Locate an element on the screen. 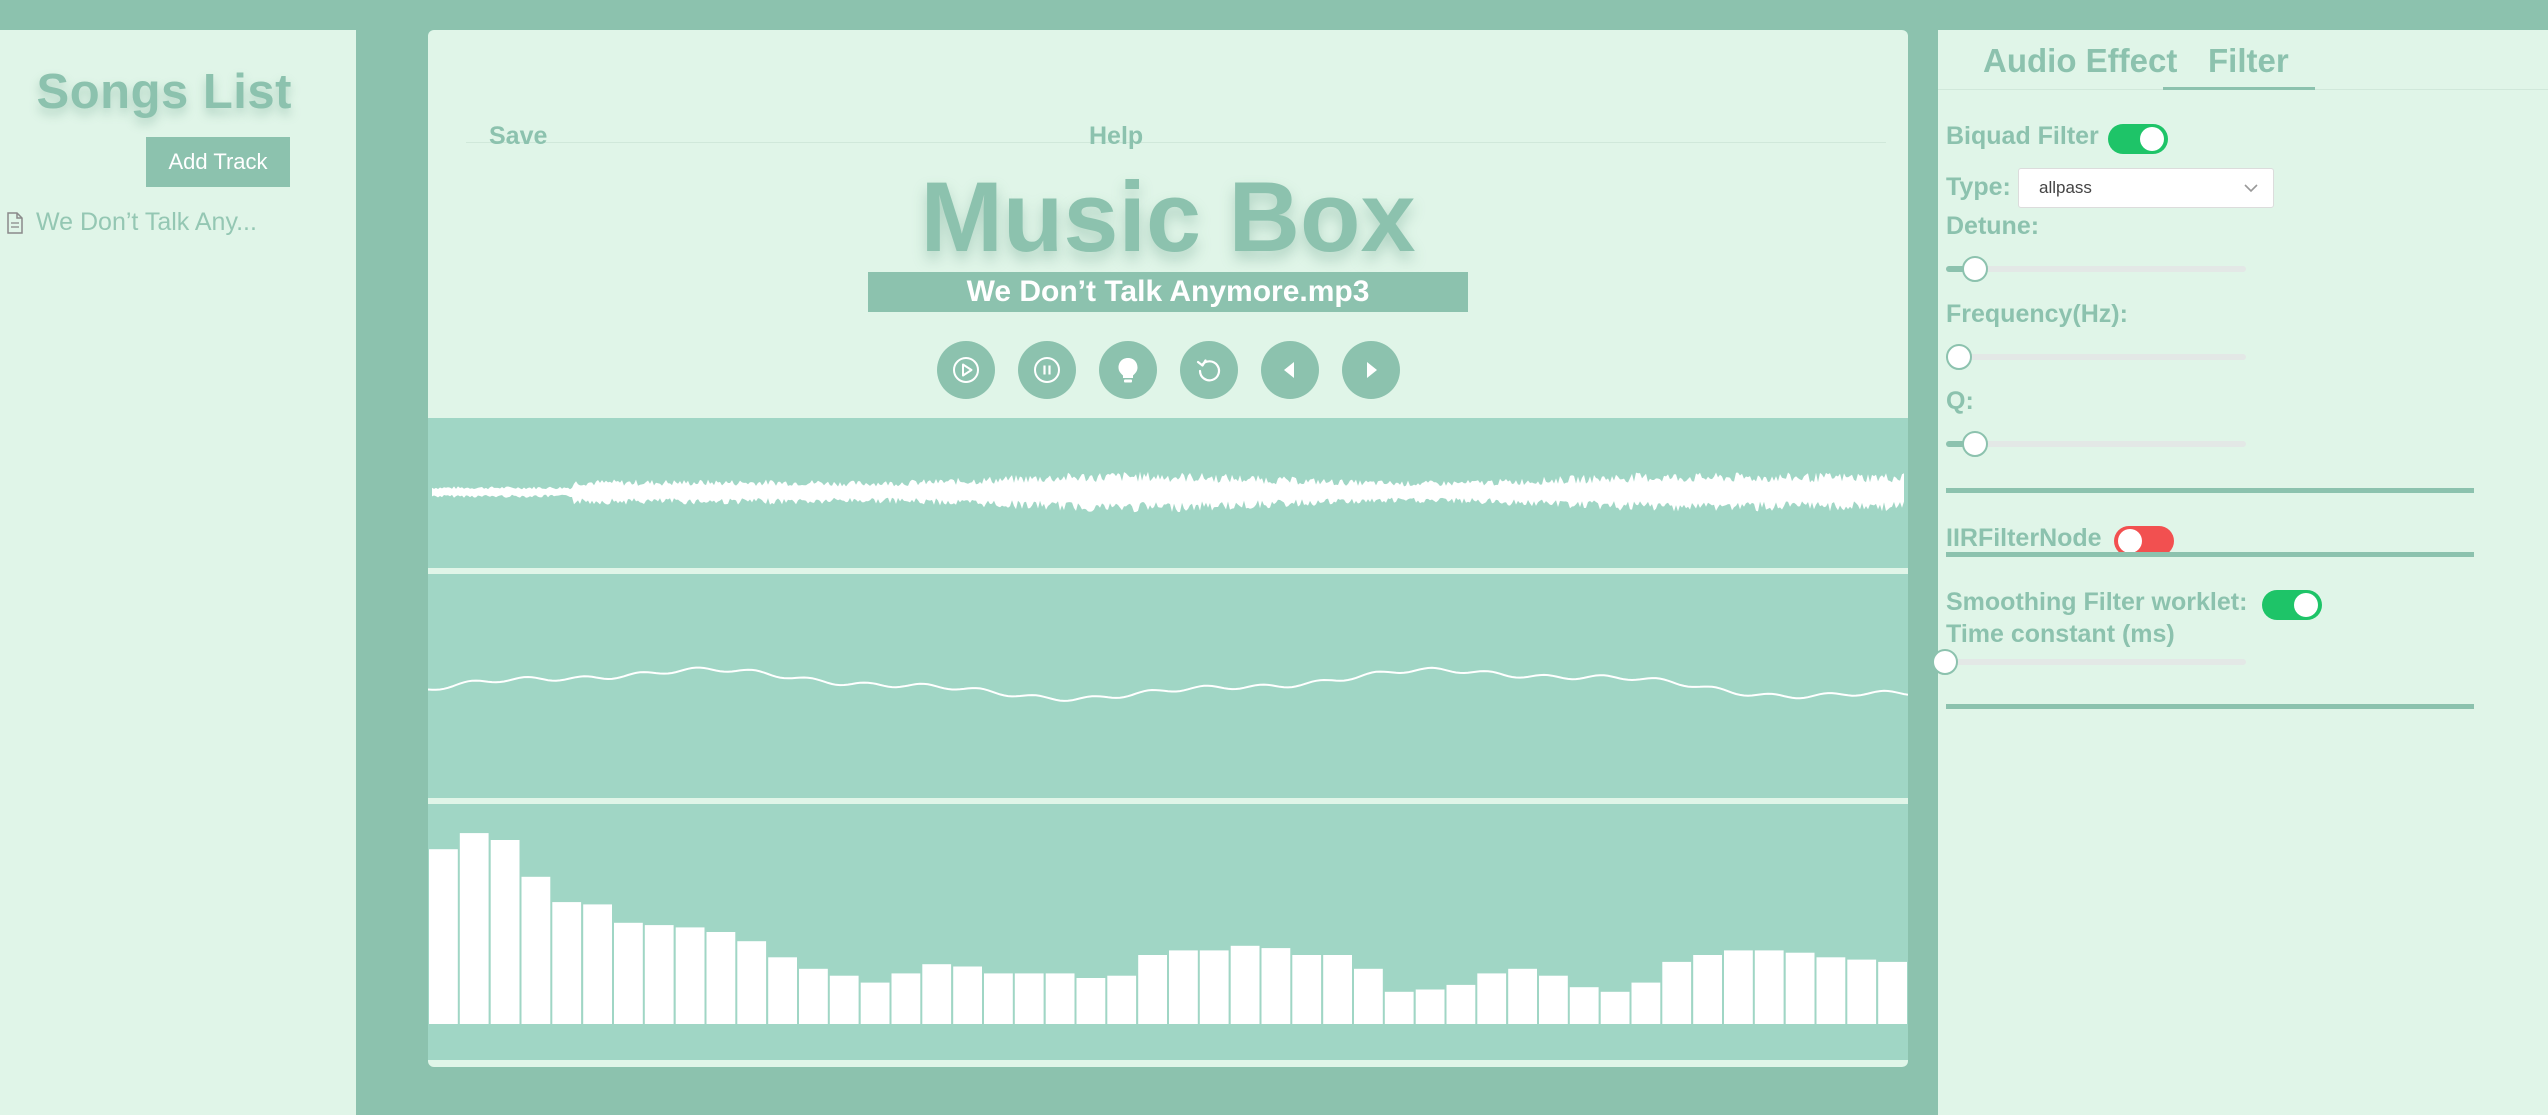 This screenshot has width=2548, height=1115. add-track-button: Add Track is located at coordinates (218, 162).